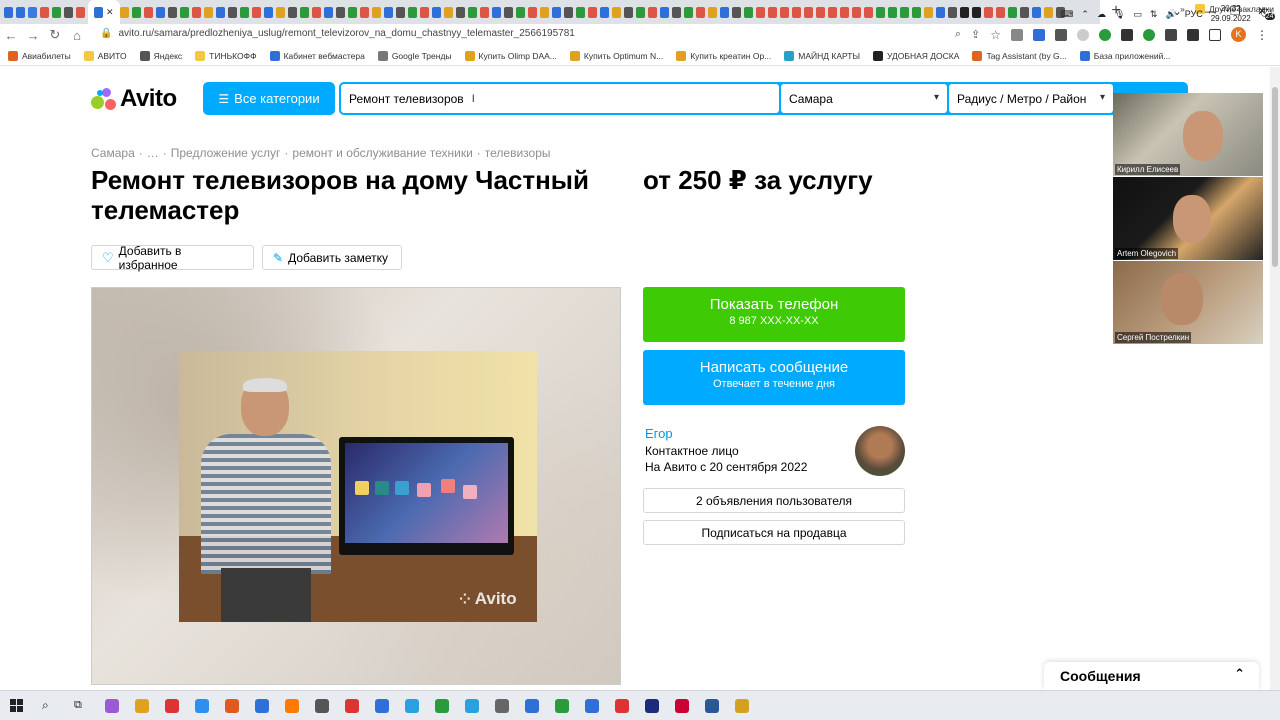 The height and width of the screenshot is (720, 1280). I want to click on bookmark-star-icon: ☆, so click(995, 35).